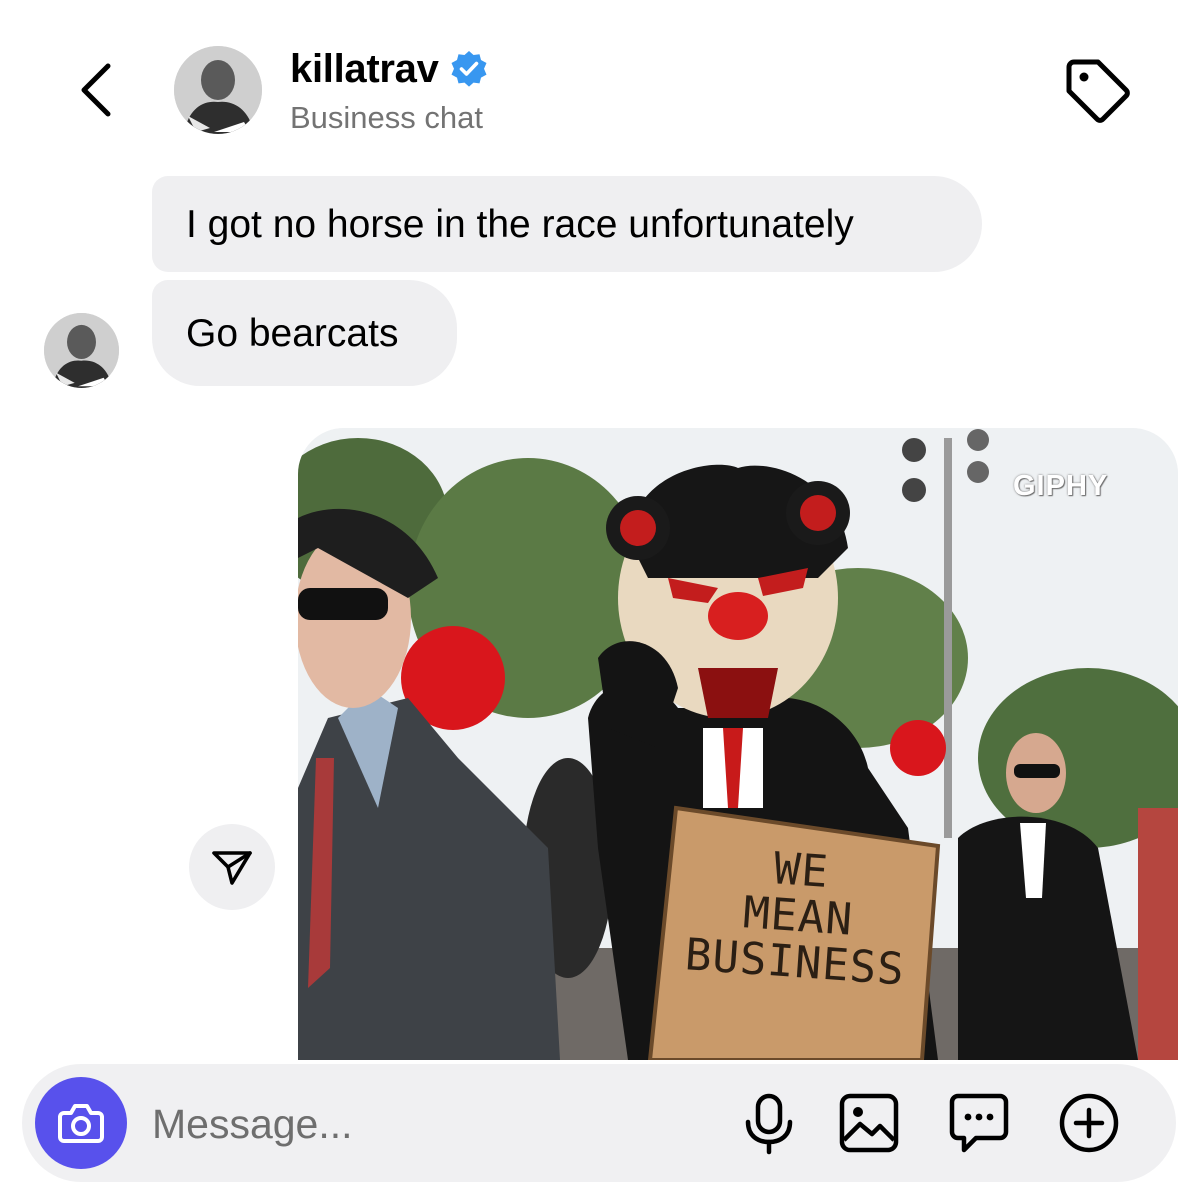  I want to click on header-title-row: killatrav, so click(389, 69).